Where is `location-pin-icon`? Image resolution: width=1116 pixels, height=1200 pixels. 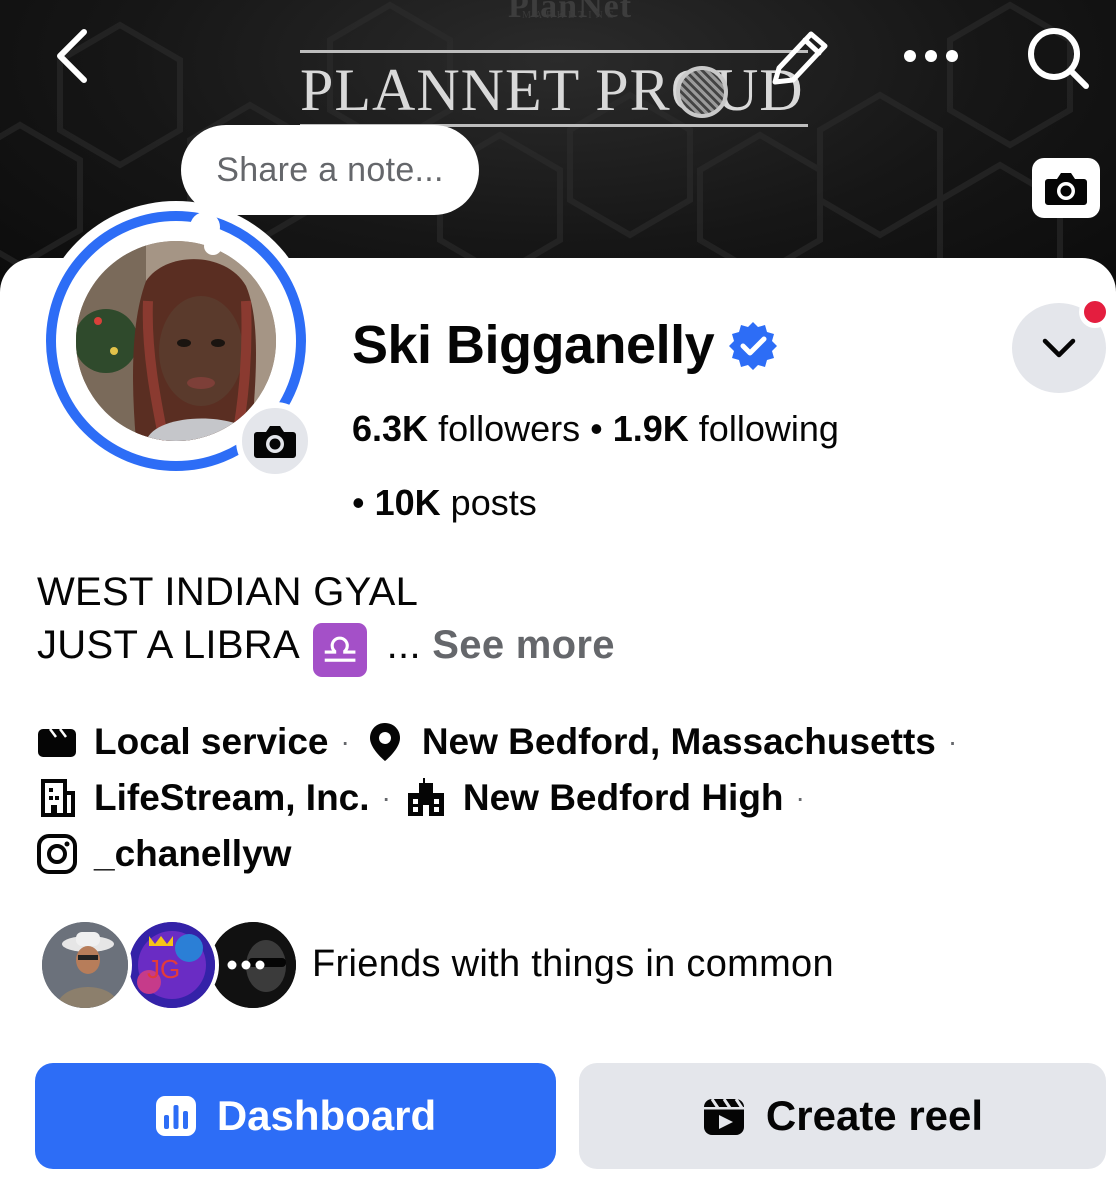
location-pin-icon is located at coordinates (384, 742).